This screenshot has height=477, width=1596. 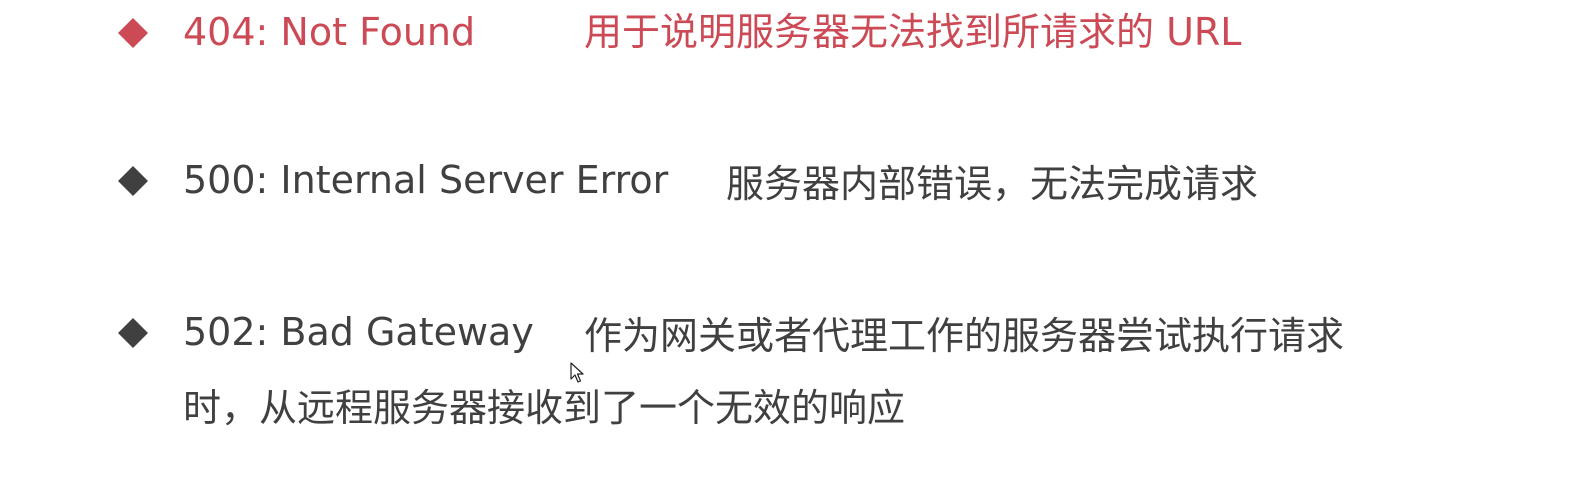 I want to click on status-code: 502: Bad Gateway, so click(x=358, y=332).